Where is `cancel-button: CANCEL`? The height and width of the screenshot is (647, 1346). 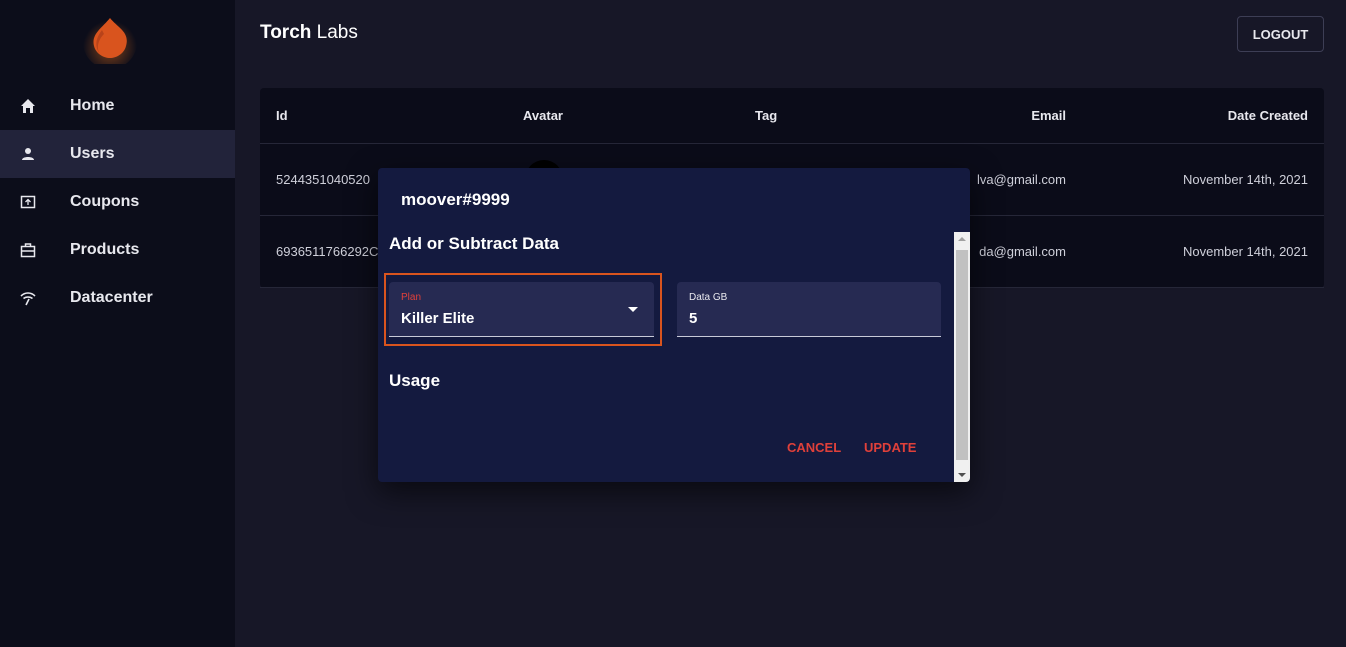 cancel-button: CANCEL is located at coordinates (814, 447).